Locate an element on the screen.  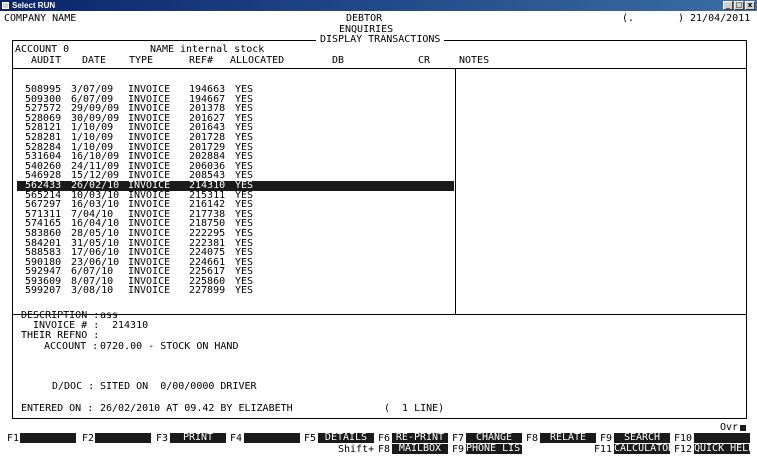
app-icon is located at coordinates (5, 5).